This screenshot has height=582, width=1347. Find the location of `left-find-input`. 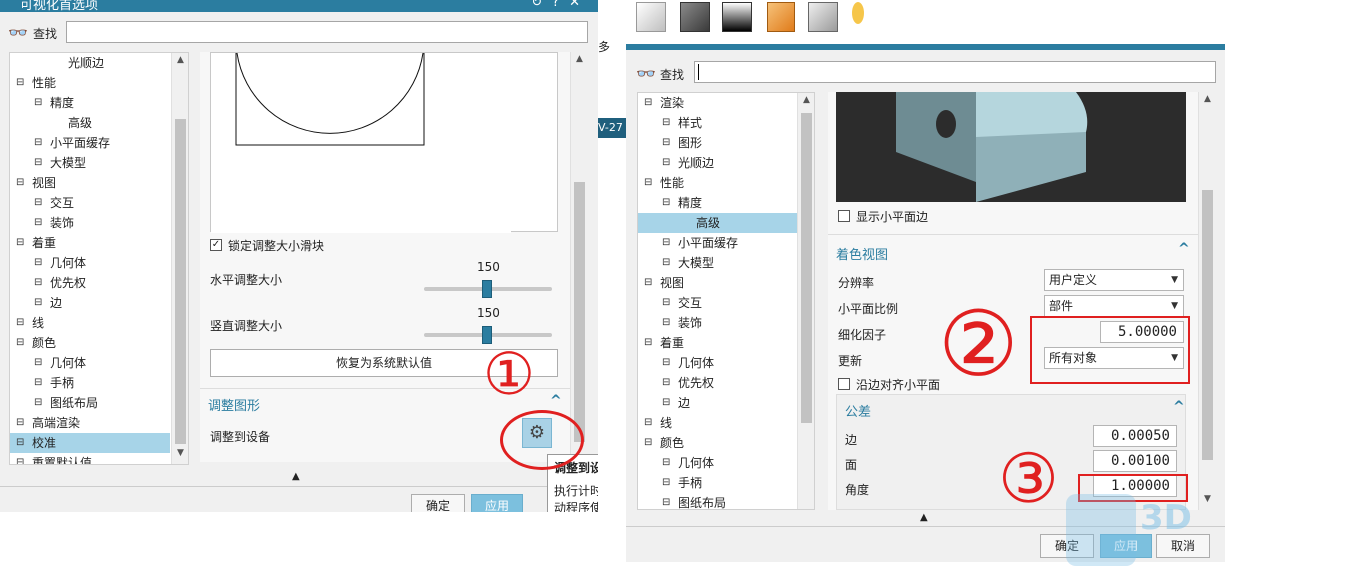

left-find-input is located at coordinates (327, 32).